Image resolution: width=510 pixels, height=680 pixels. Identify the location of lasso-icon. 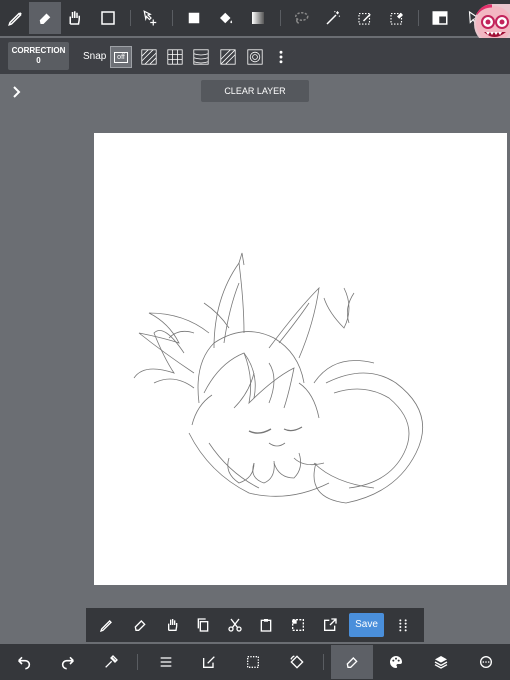
(302, 18).